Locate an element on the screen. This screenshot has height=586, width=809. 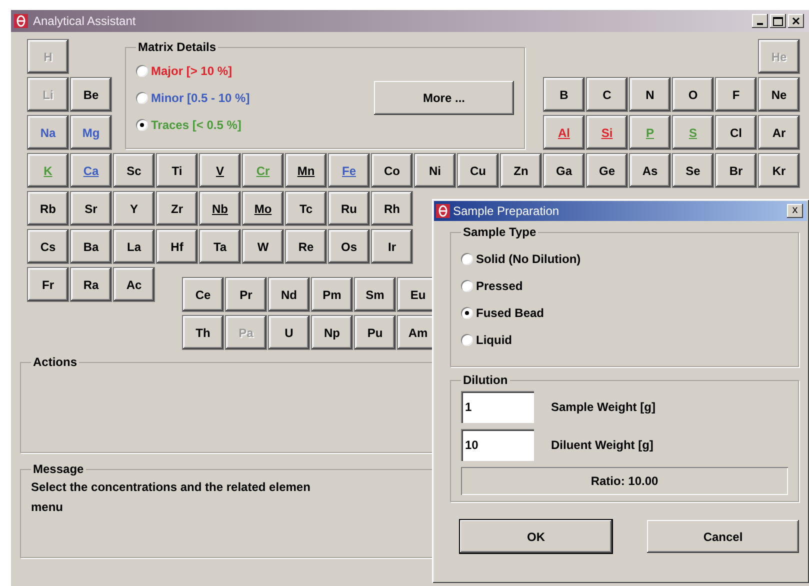
message-text: Select the concentrations and the related elemen is located at coordinates (170, 487).